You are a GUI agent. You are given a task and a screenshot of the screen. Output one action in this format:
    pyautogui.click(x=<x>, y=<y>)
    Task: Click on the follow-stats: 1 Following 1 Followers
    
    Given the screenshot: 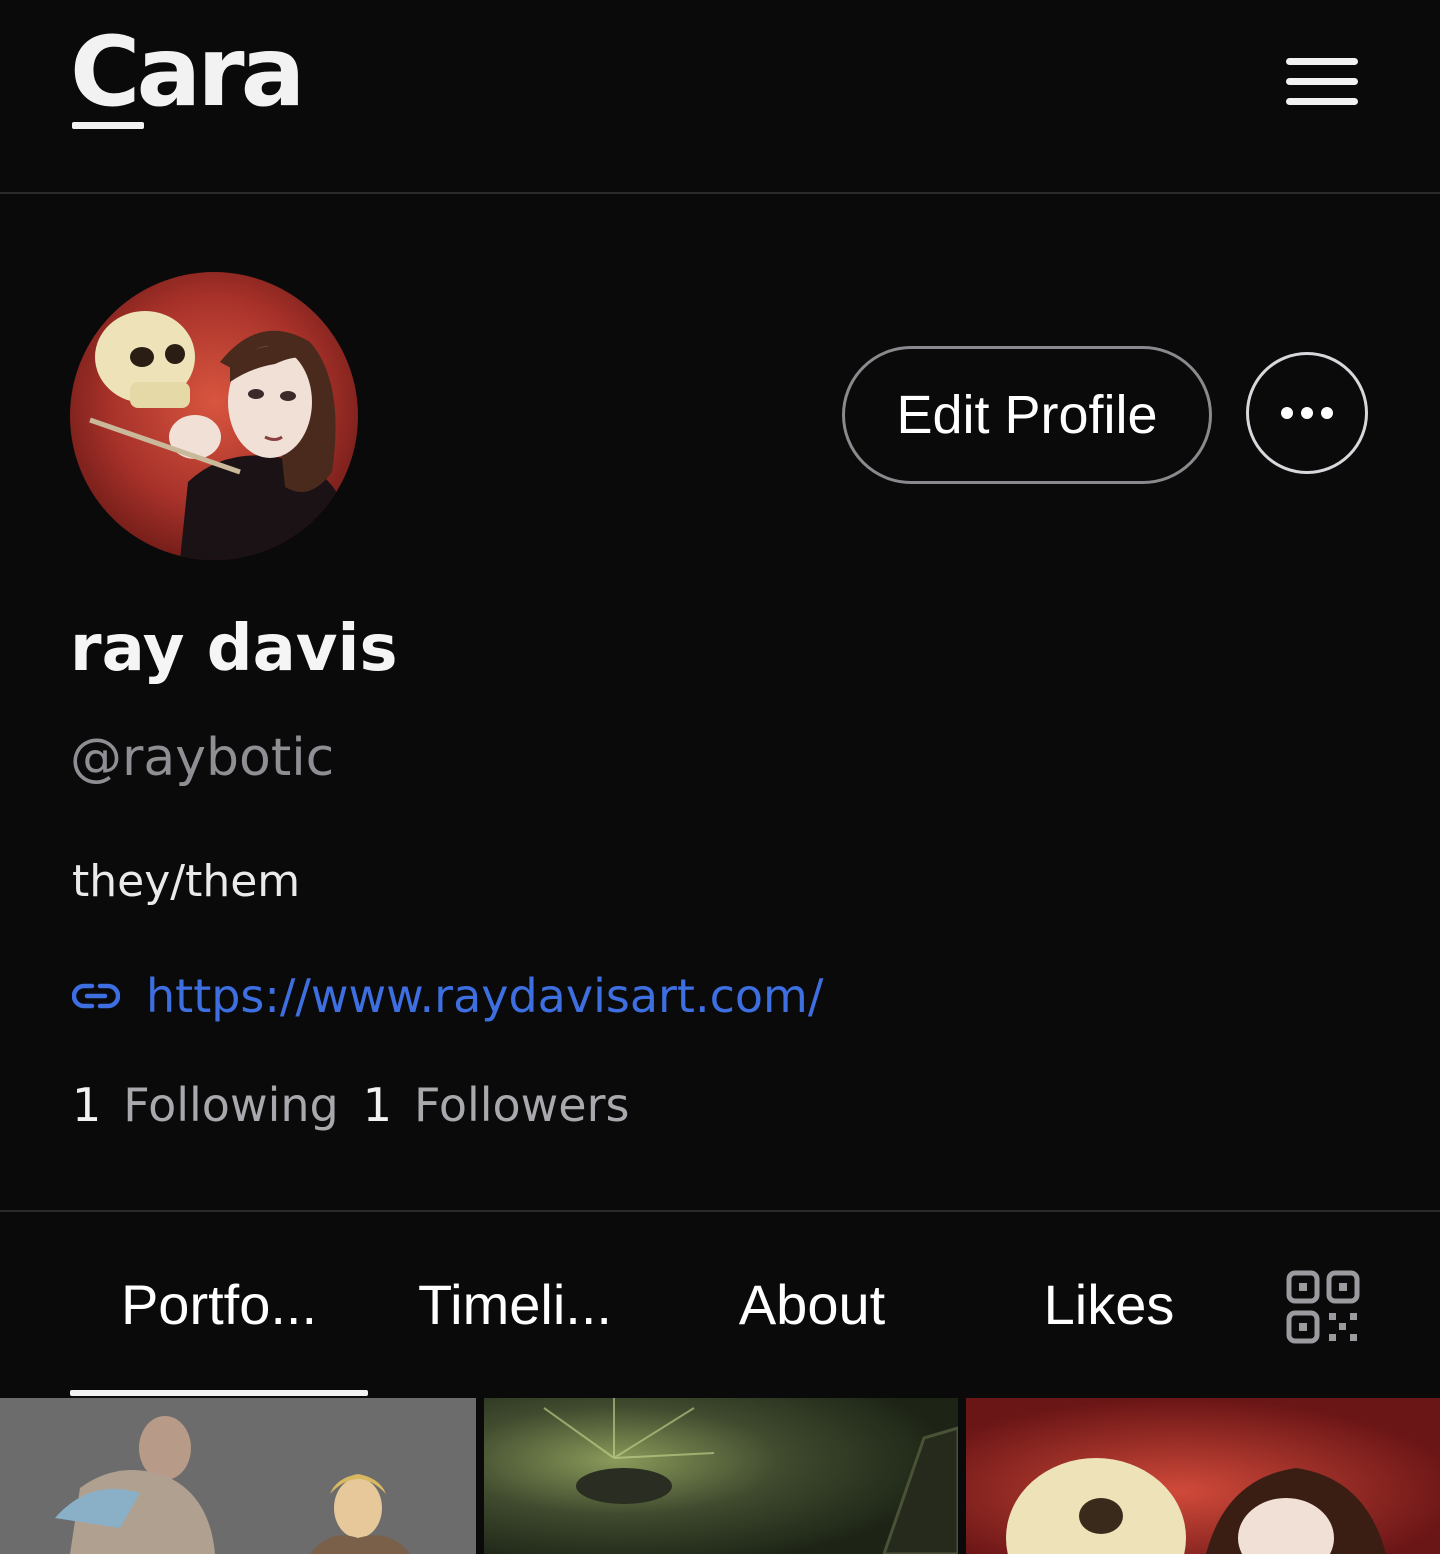 What is the action you would take?
    pyautogui.click(x=350, y=1105)
    